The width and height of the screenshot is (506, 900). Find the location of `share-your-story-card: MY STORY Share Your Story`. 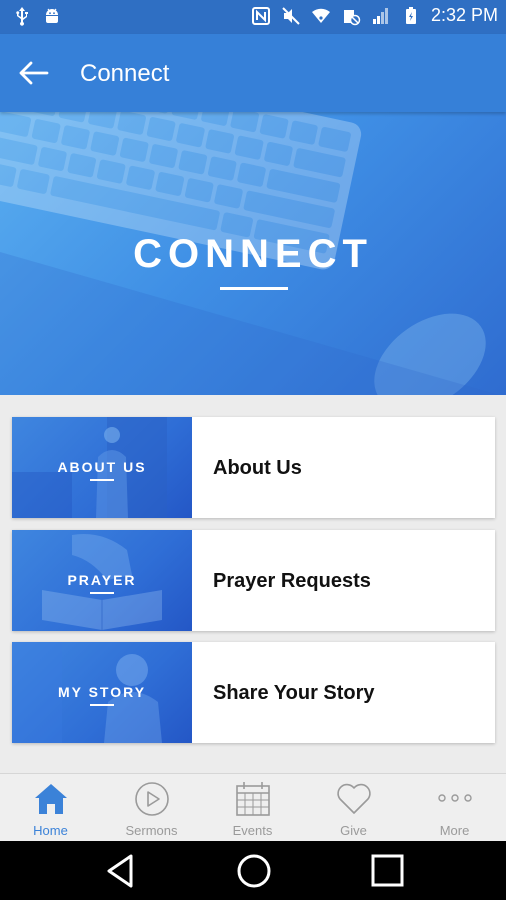

share-your-story-card: MY STORY Share Your Story is located at coordinates (253, 692).